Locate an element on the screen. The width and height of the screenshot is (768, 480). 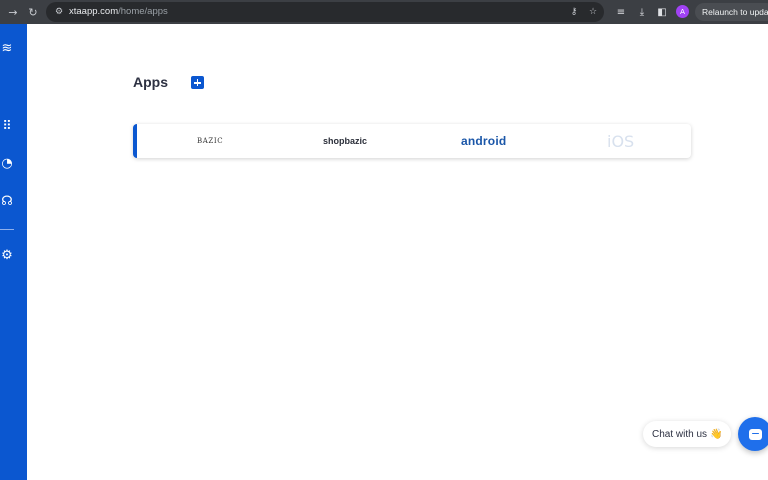
download-icon: ⤓ is located at coordinates (642, 12).